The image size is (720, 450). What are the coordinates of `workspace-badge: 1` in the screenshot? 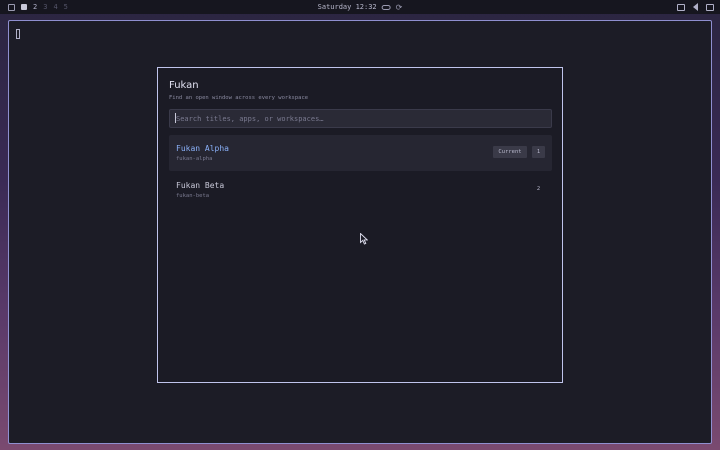 It's located at (538, 152).